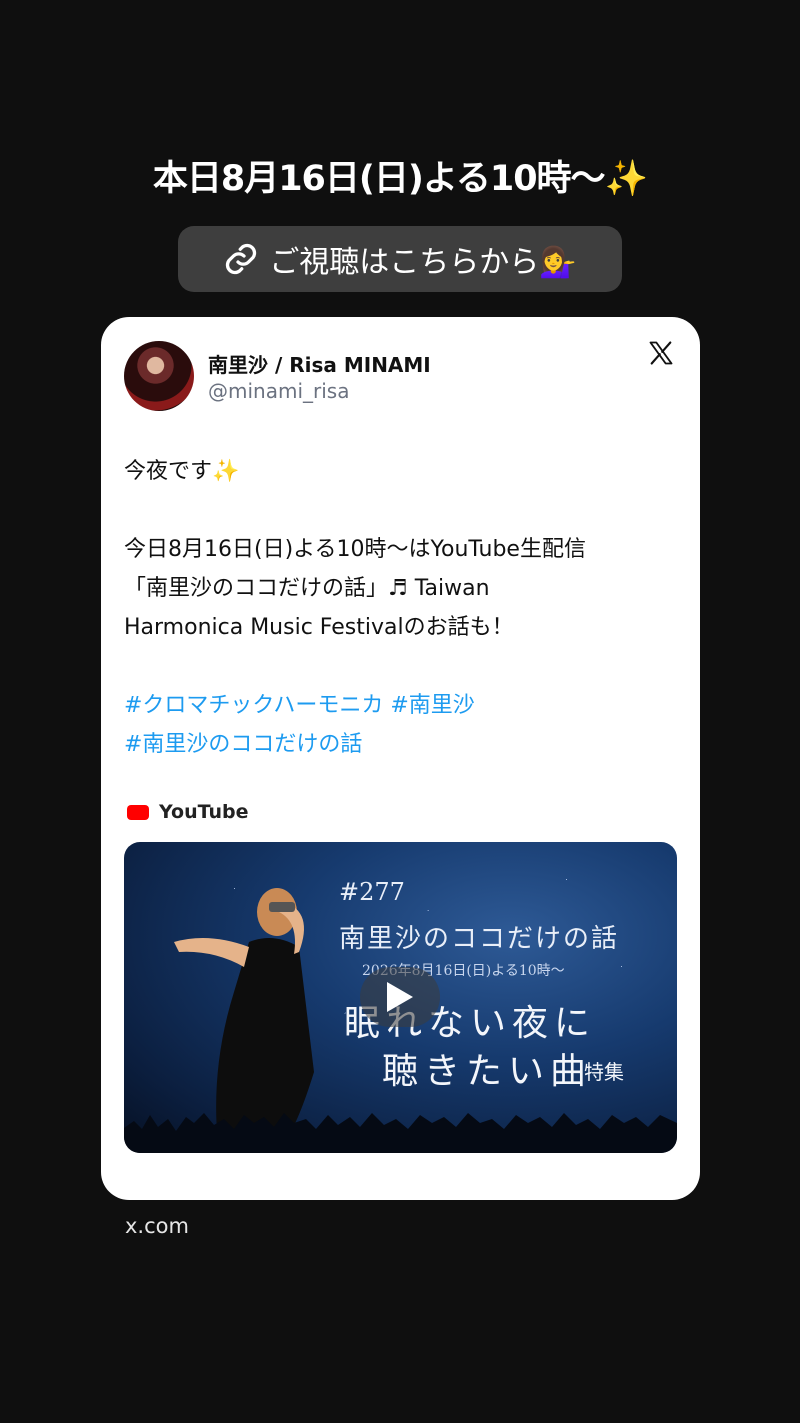 The image size is (800, 1423). I want to click on domain-label: x.com, so click(157, 1226).